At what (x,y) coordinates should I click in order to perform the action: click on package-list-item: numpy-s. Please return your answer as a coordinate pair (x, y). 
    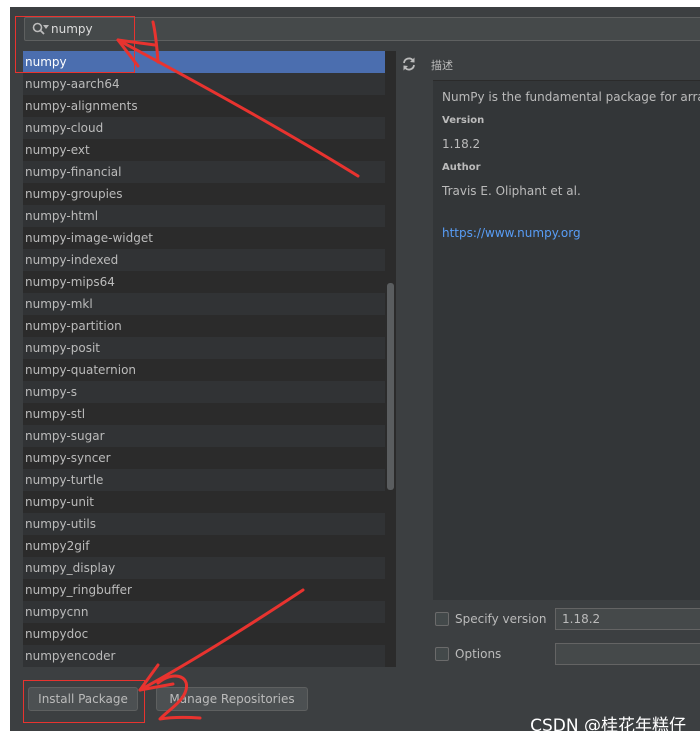
    Looking at the image, I should click on (209, 392).